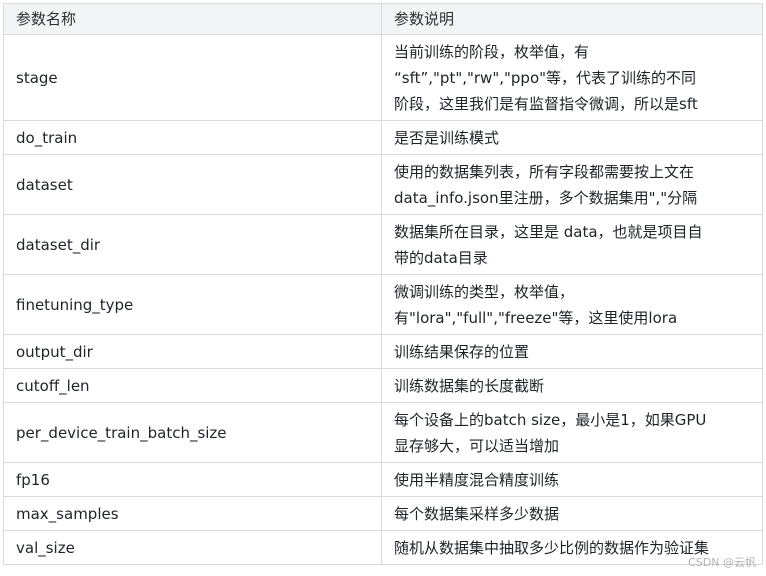 The image size is (766, 576). I want to click on table-row: do_train 是否是训练模式, so click(383, 137).